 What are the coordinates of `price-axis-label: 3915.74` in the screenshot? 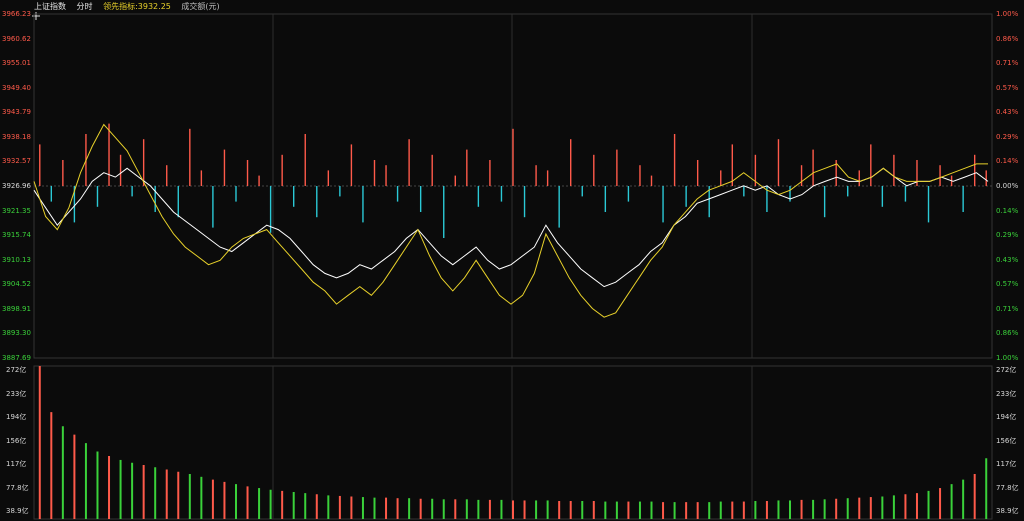 It's located at (16, 235).